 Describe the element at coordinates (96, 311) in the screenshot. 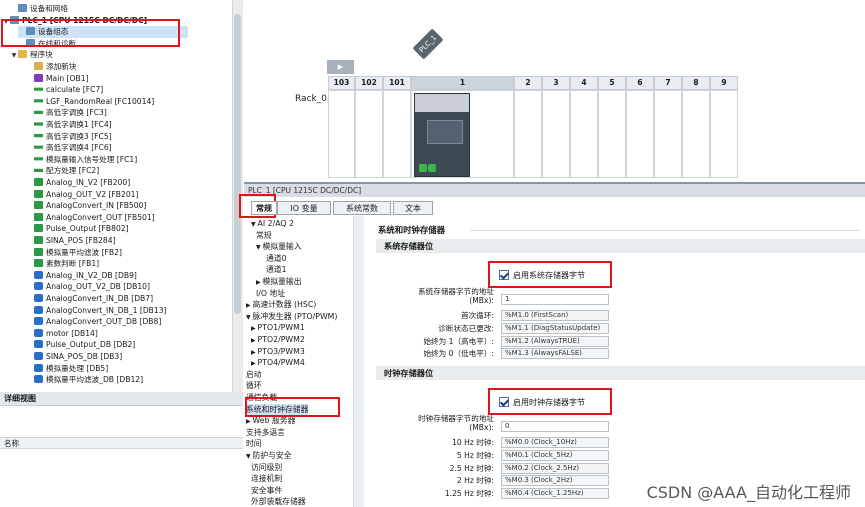

I see `tree-item: AnalogConvert_IN_DB_1 [DB13]` at that location.